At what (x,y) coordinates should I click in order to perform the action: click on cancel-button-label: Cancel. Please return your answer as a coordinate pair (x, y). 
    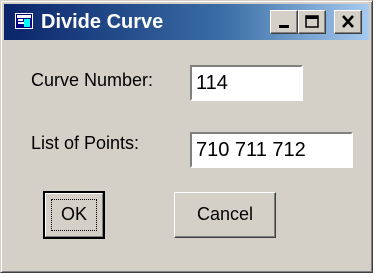
    Looking at the image, I should click on (225, 214).